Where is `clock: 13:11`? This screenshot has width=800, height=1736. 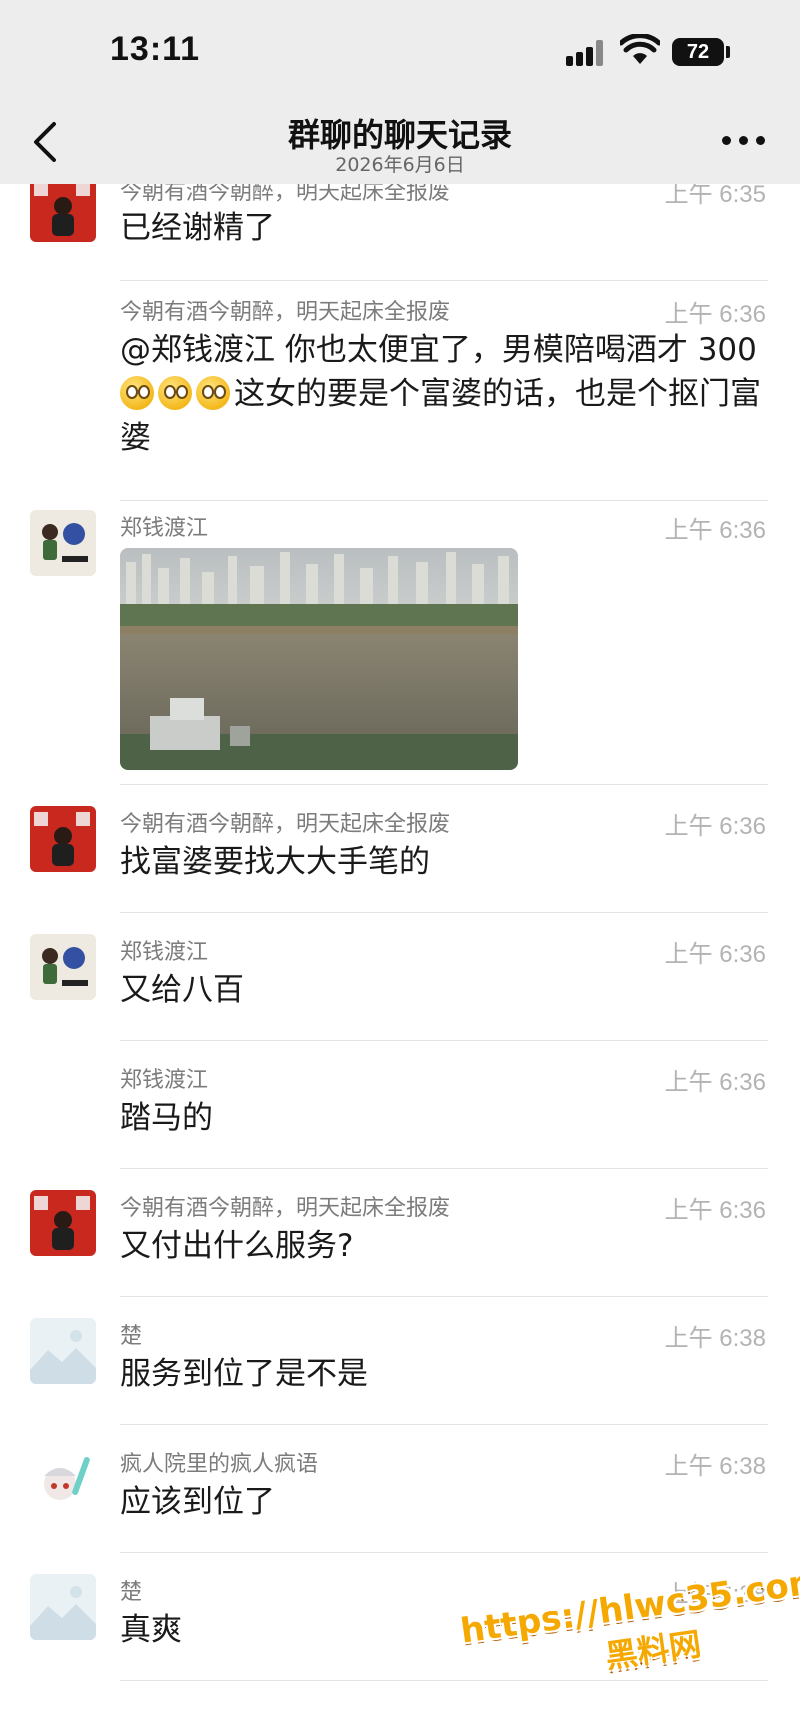
clock: 13:11 is located at coordinates (155, 49).